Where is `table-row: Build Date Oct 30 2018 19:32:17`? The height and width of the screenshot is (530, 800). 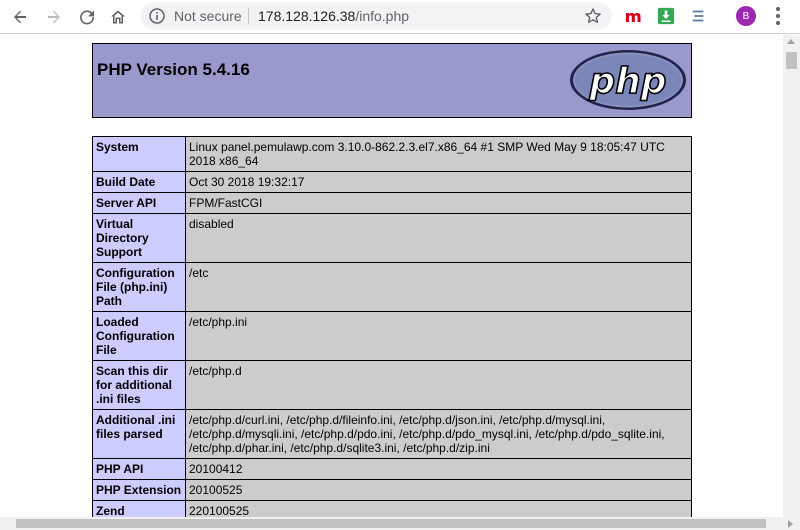
table-row: Build Date Oct 30 2018 19:32:17 is located at coordinates (392, 182).